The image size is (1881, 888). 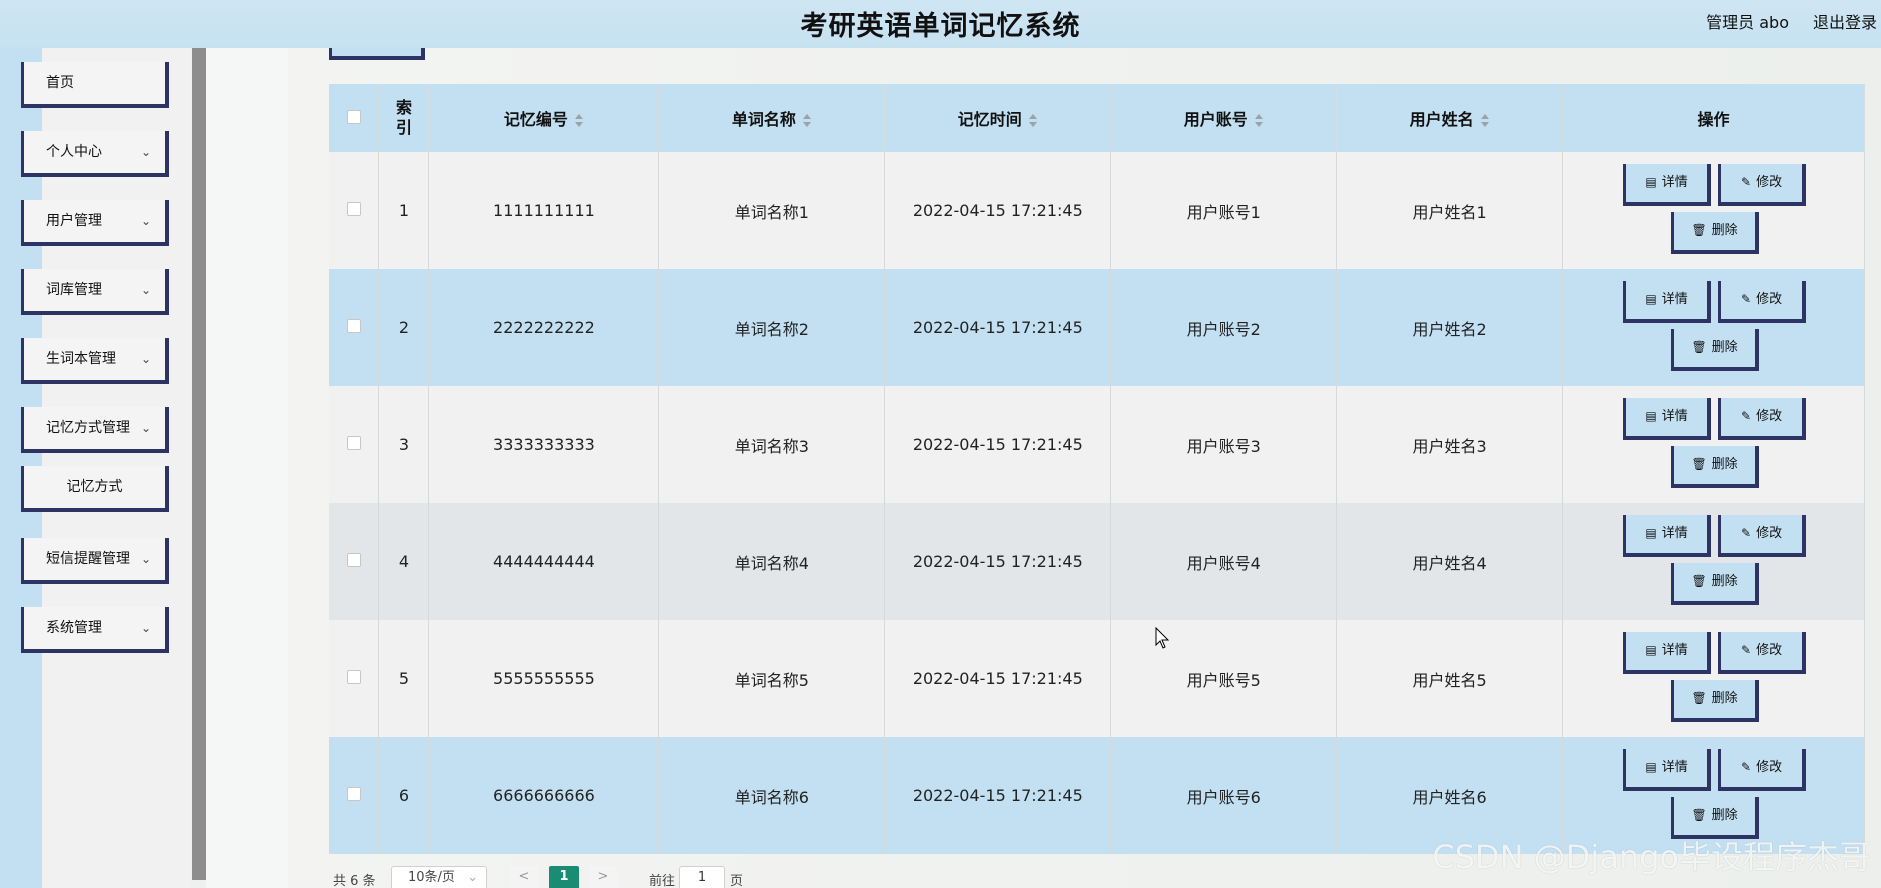 I want to click on col-header-account: 用户账号, so click(x=1224, y=118).